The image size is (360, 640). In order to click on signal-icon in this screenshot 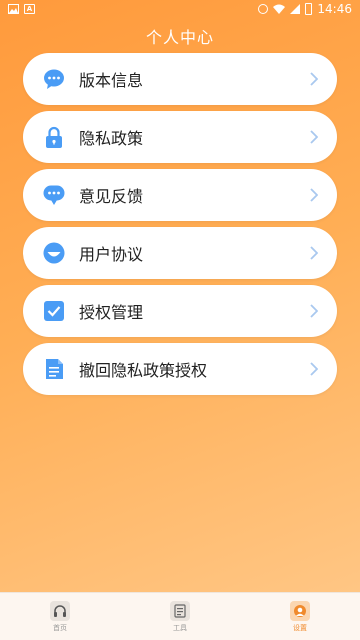, I will do `click(295, 9)`.